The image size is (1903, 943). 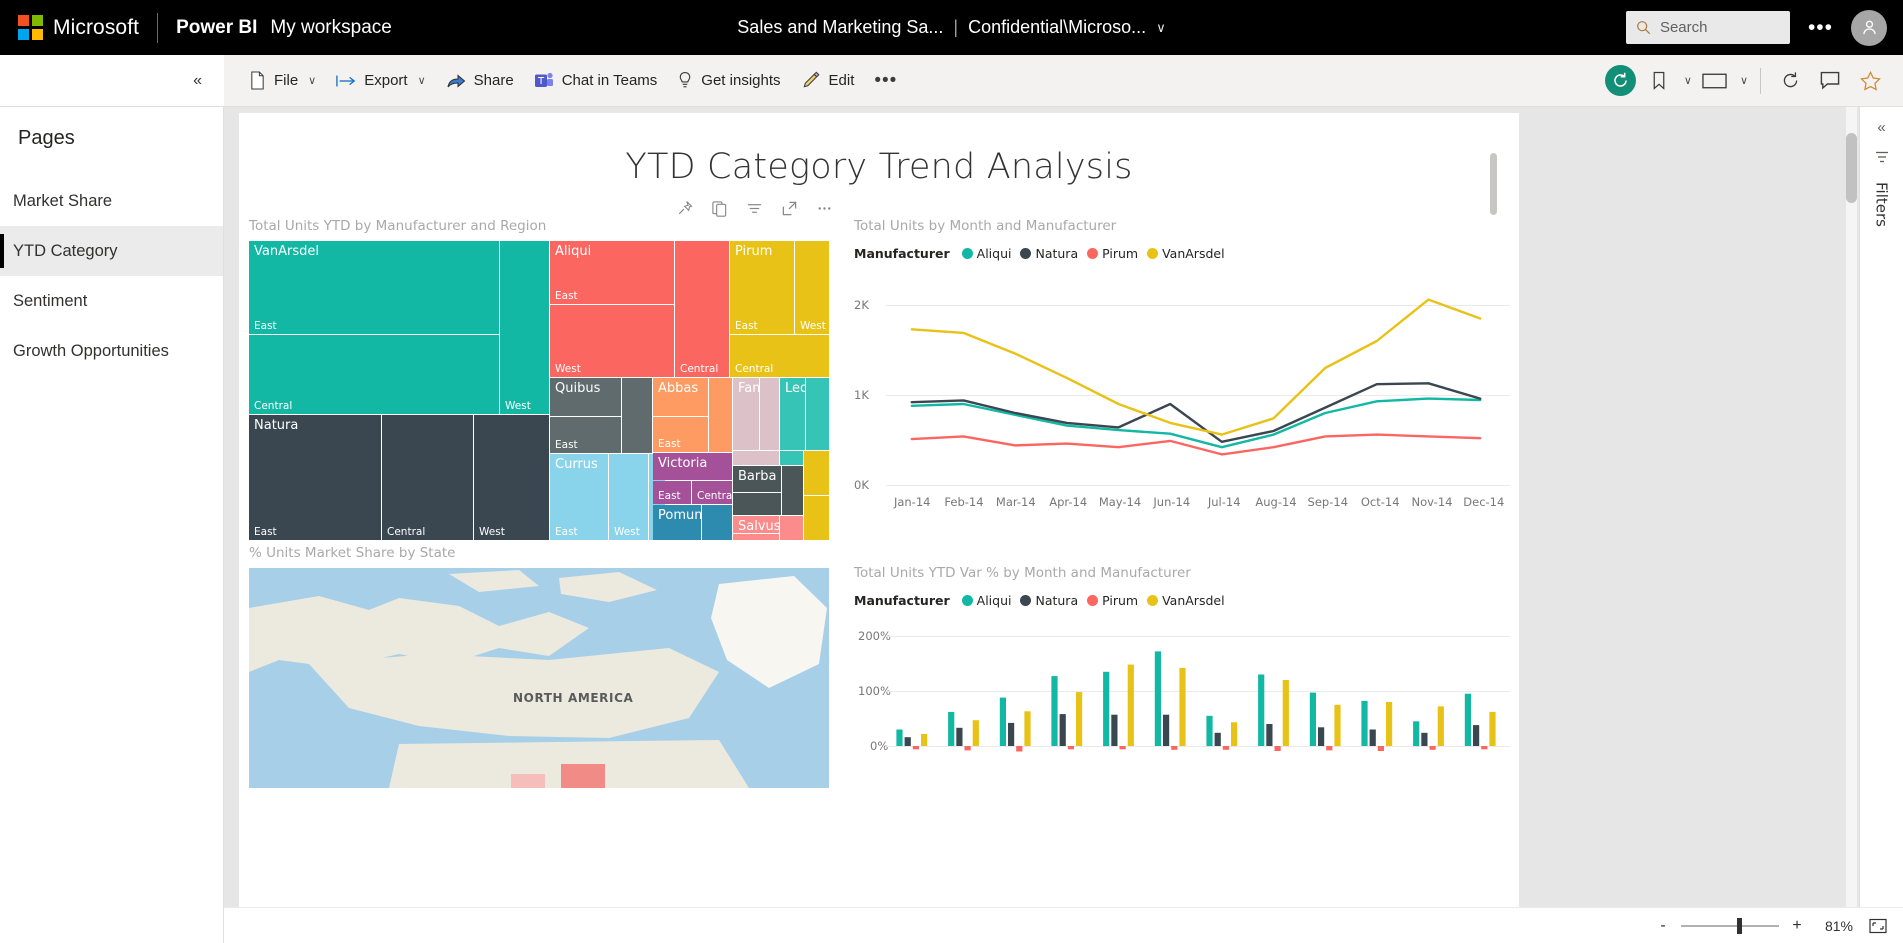 What do you see at coordinates (1882, 204) in the screenshot?
I see `filters-label: Filters` at bounding box center [1882, 204].